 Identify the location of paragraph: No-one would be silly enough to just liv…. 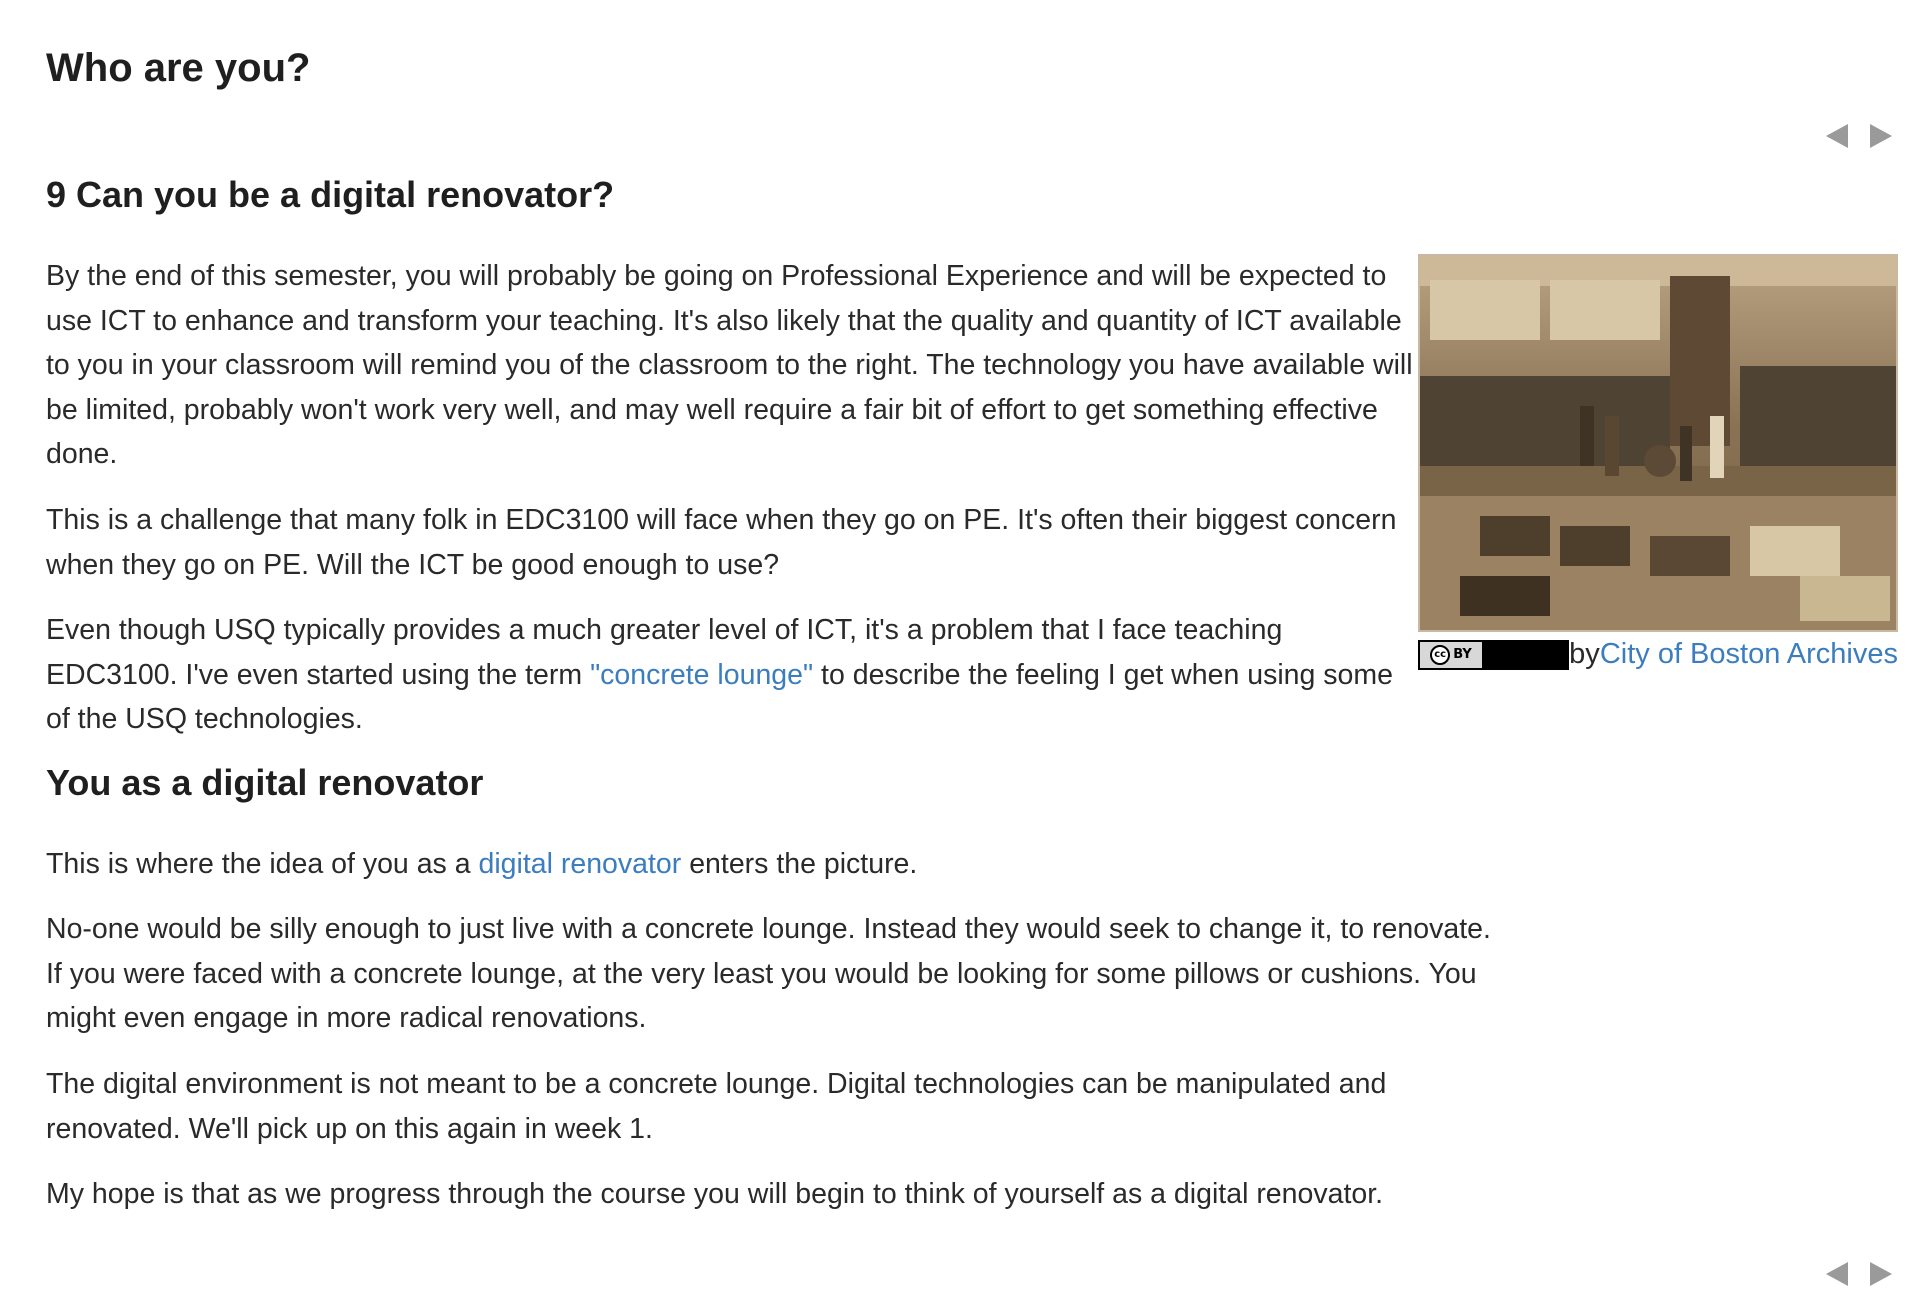
(768, 973).